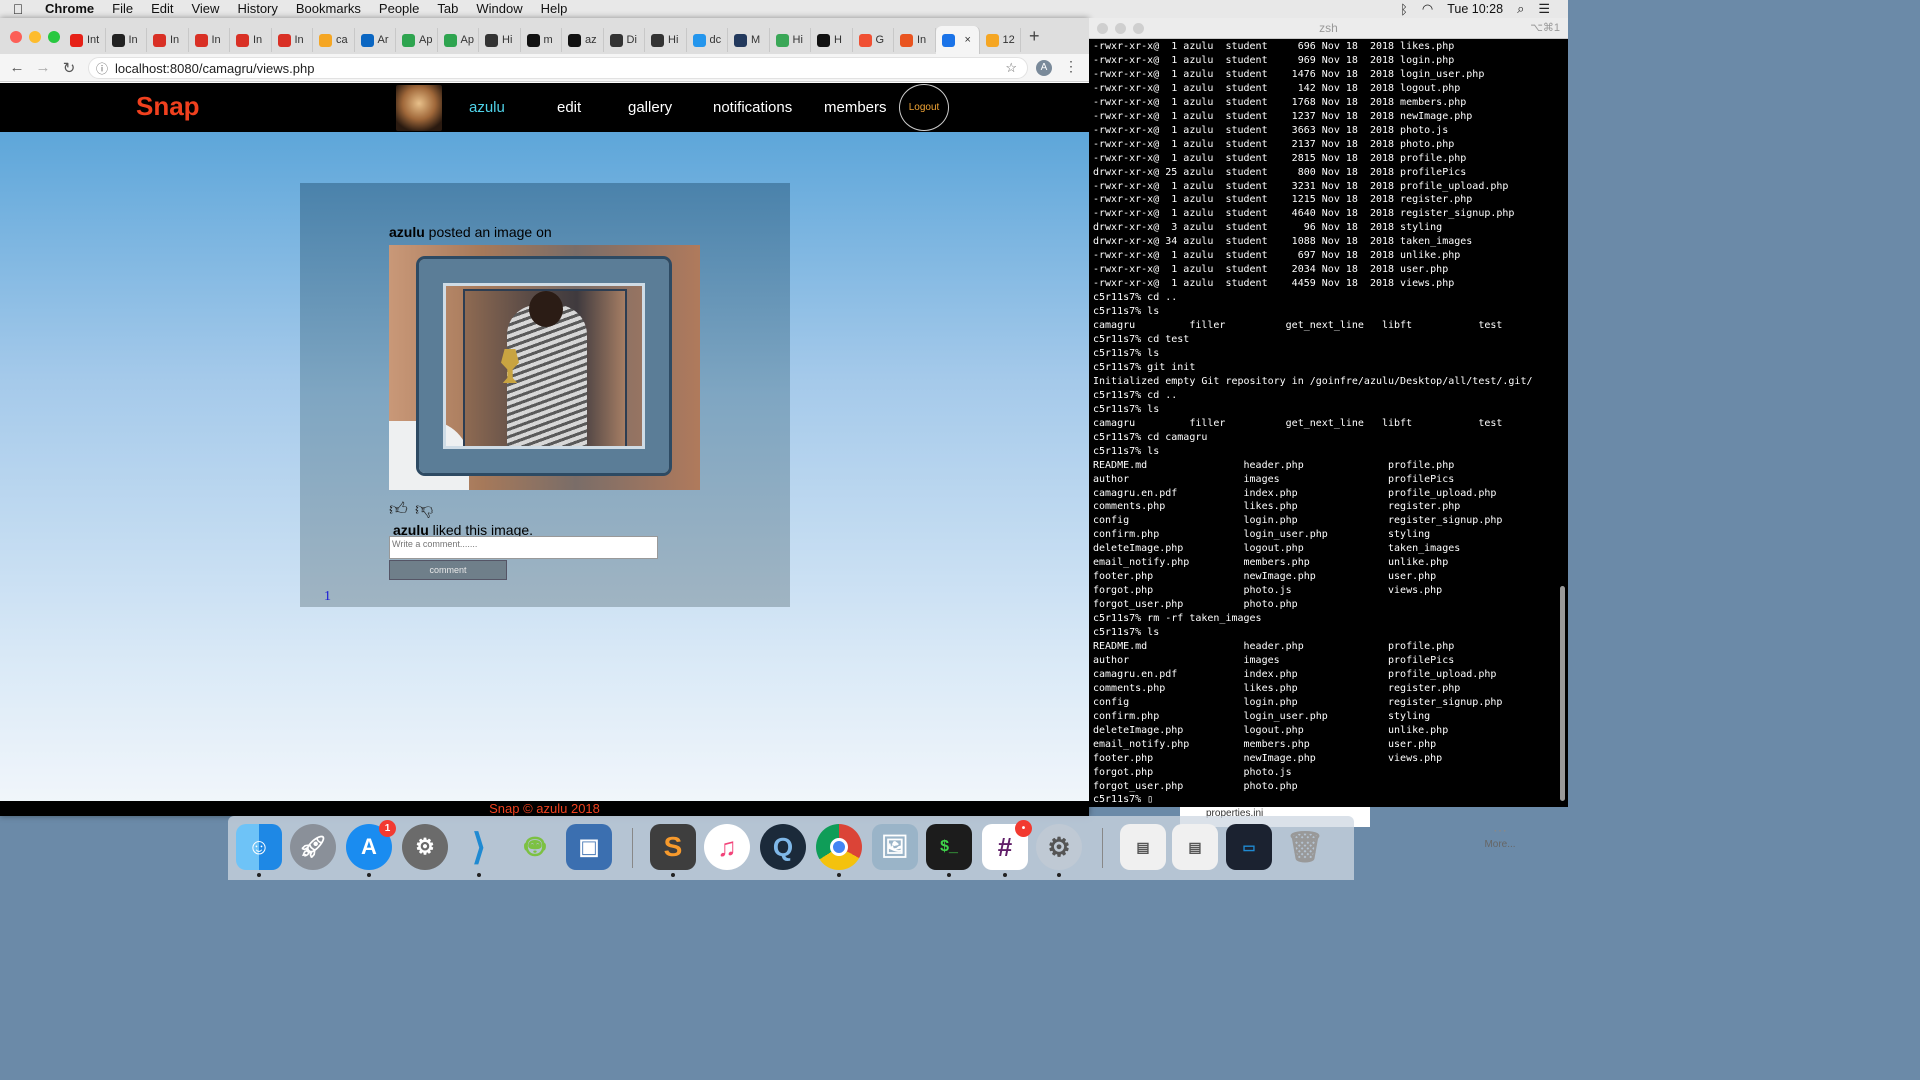 The width and height of the screenshot is (1920, 1080). Describe the element at coordinates (214, 68) in the screenshot. I see `url-text: localhost:8080/camagru/views.php` at that location.